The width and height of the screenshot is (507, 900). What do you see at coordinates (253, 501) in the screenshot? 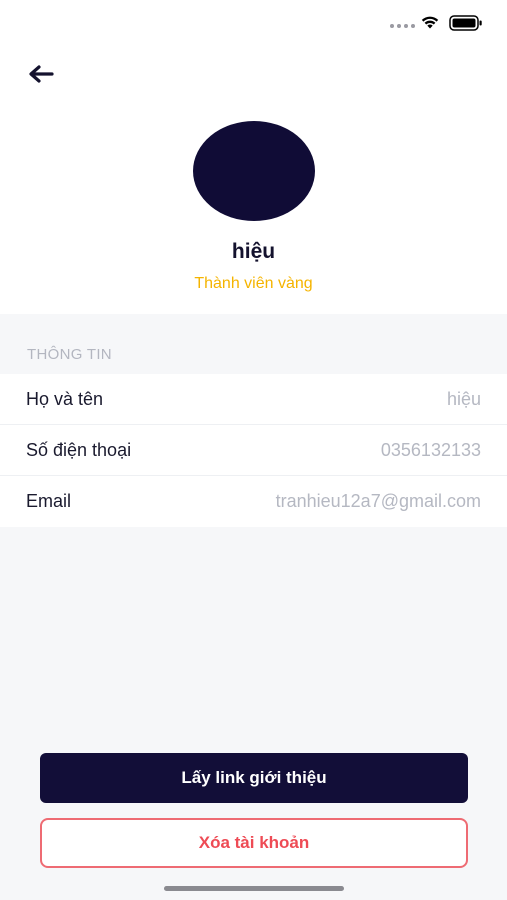
I see `info-row-email: Email tranhieu12a7@gmail.com` at bounding box center [253, 501].